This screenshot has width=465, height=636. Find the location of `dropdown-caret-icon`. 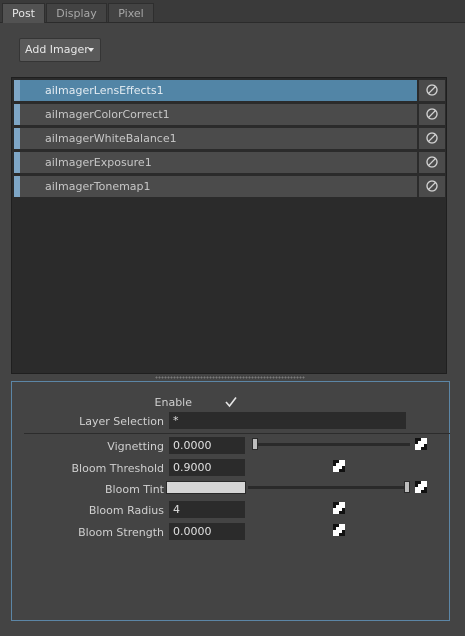

dropdown-caret-icon is located at coordinates (91, 50).